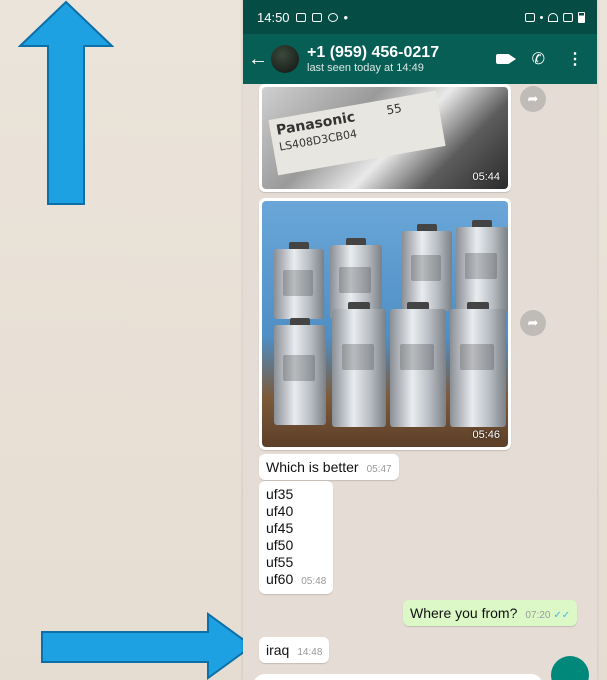 This screenshot has width=607, height=680. Describe the element at coordinates (575, 59) in the screenshot. I see `more-vert-icon: ⋮` at that location.